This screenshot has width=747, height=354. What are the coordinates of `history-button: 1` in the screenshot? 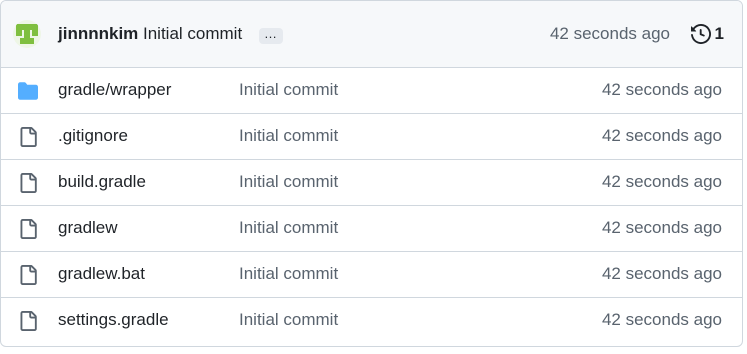 It's located at (707, 34).